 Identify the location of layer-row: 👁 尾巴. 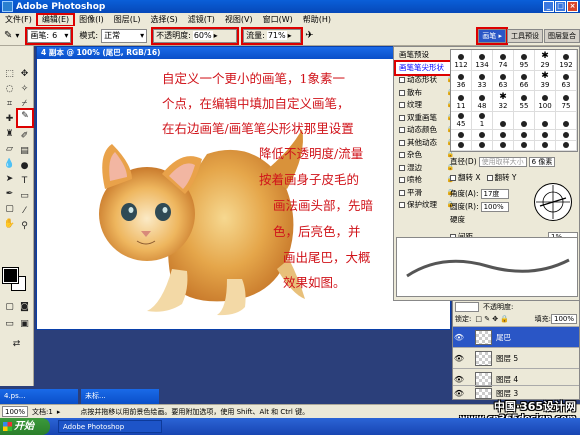
(516, 336).